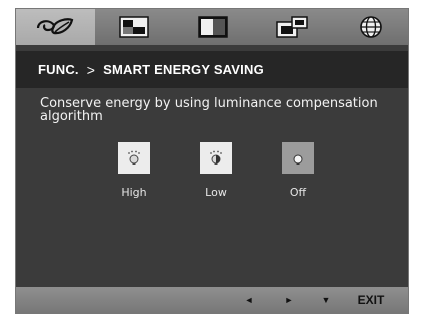 The height and width of the screenshot is (318, 423). What do you see at coordinates (58, 69) in the screenshot?
I see `section-label: FUNC.` at bounding box center [58, 69].